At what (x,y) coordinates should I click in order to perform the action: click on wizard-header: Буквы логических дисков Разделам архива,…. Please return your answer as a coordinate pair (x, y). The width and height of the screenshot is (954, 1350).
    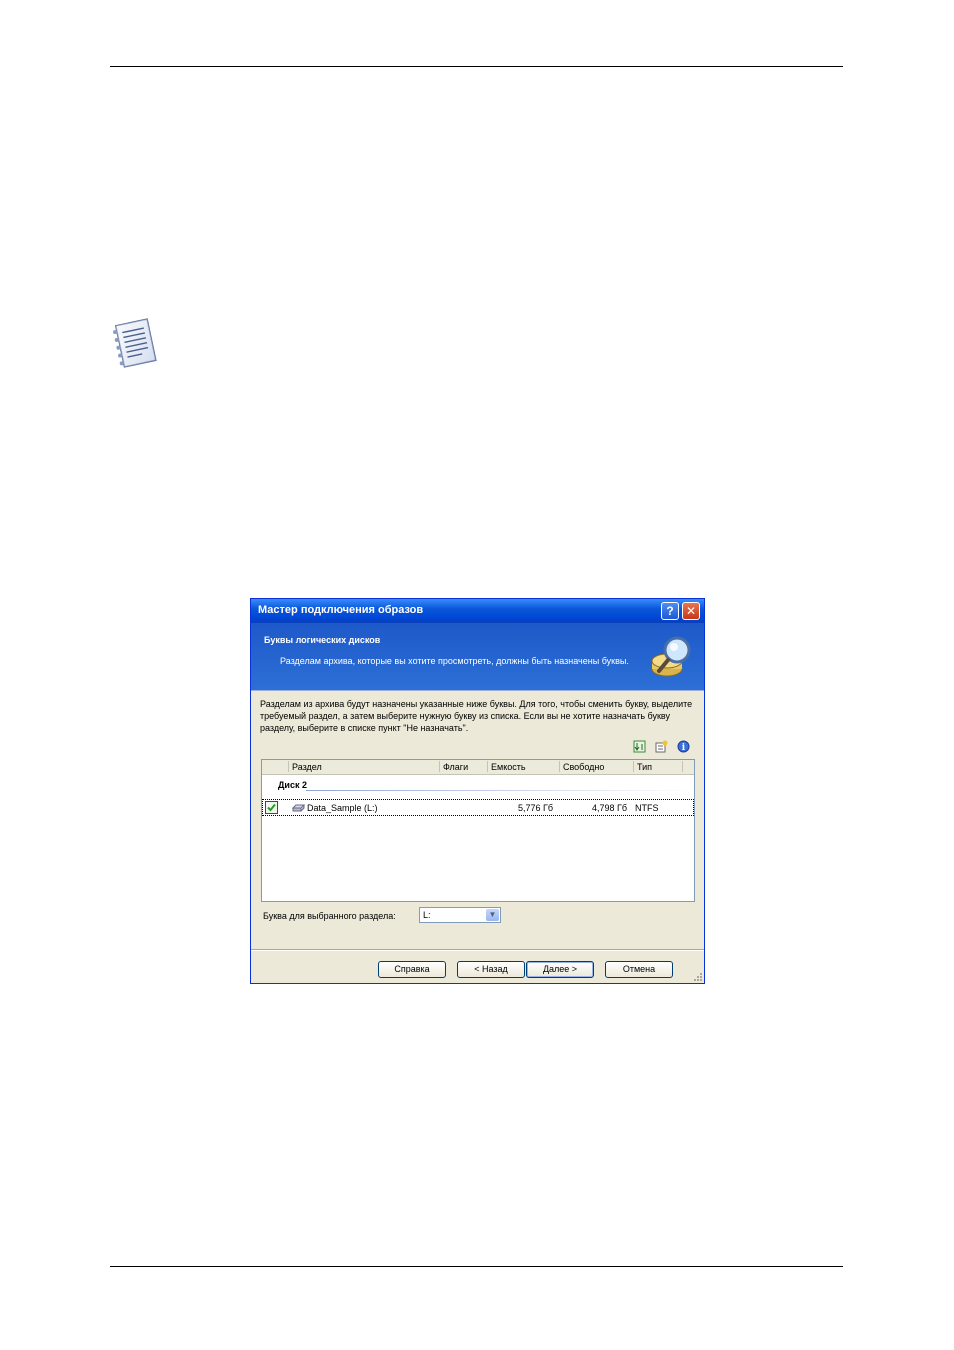
    Looking at the image, I should click on (477, 657).